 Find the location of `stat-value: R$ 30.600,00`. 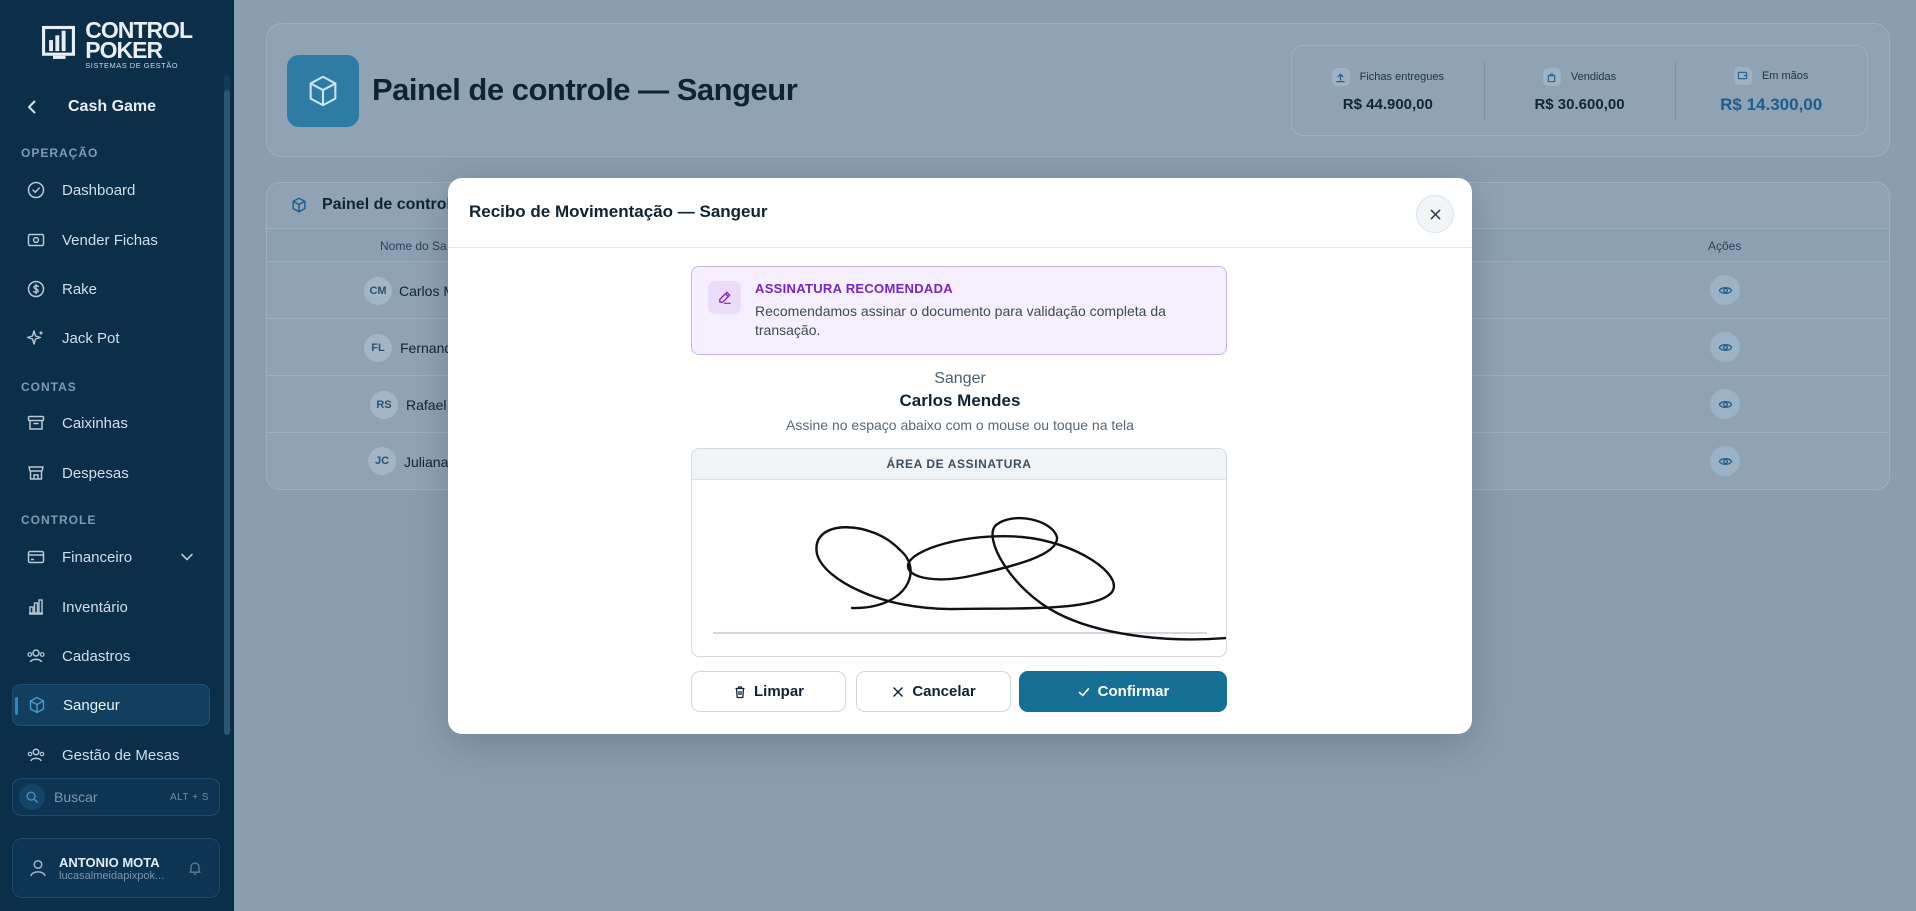

stat-value: R$ 30.600,00 is located at coordinates (1579, 104).